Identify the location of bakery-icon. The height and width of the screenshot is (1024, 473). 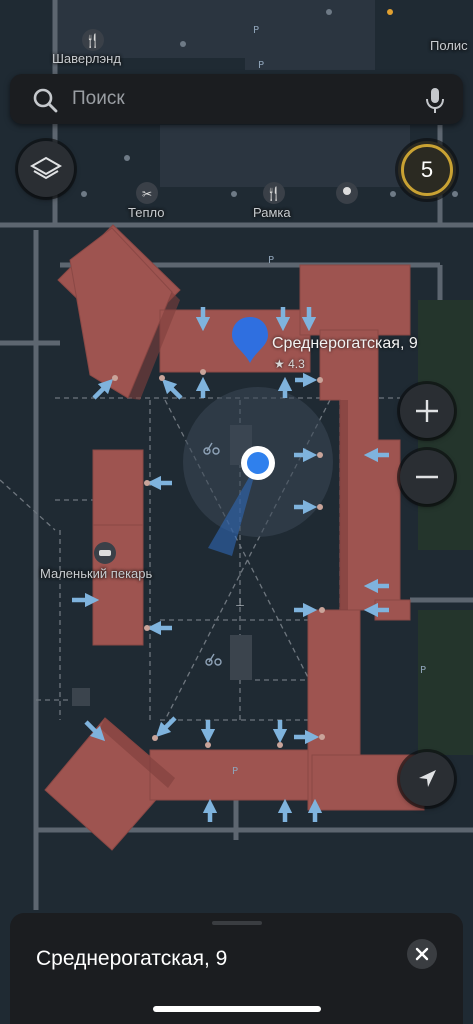
(105, 553).